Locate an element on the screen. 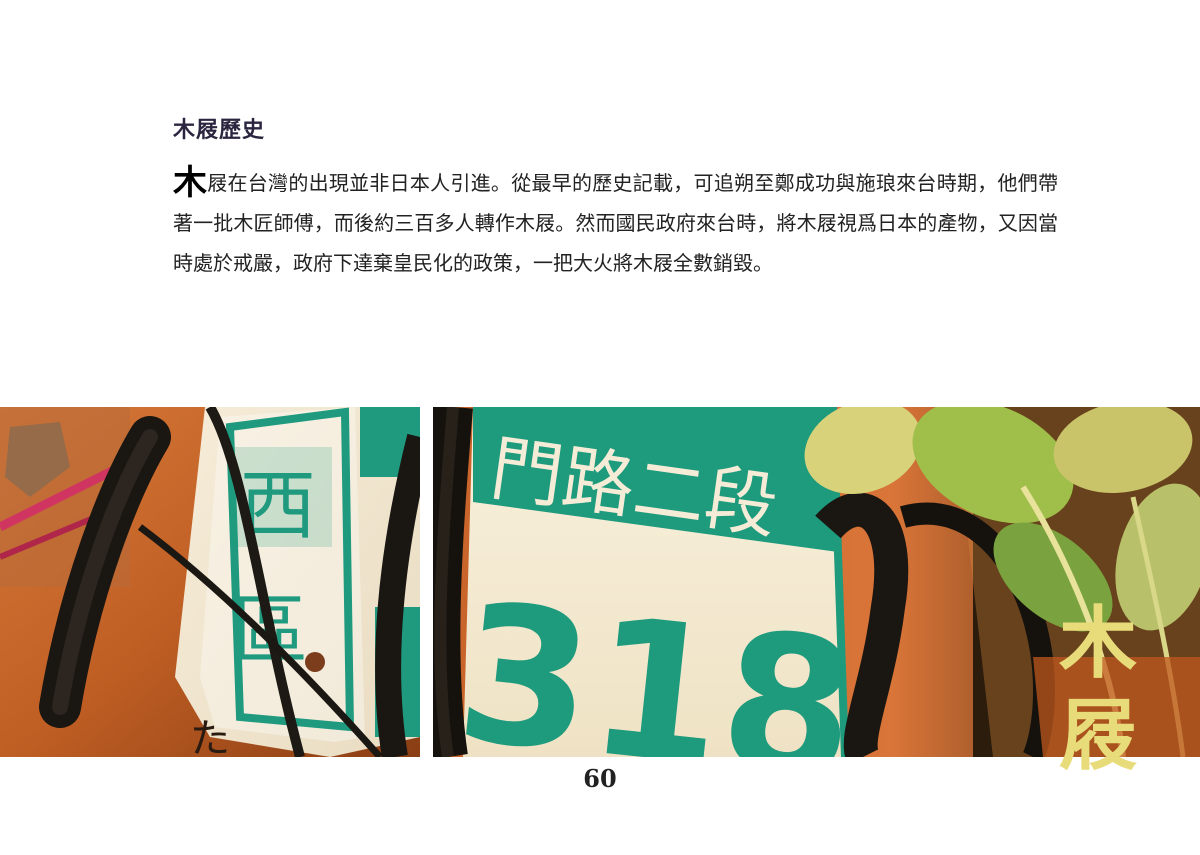  dropcap: 木 is located at coordinates (190, 183).